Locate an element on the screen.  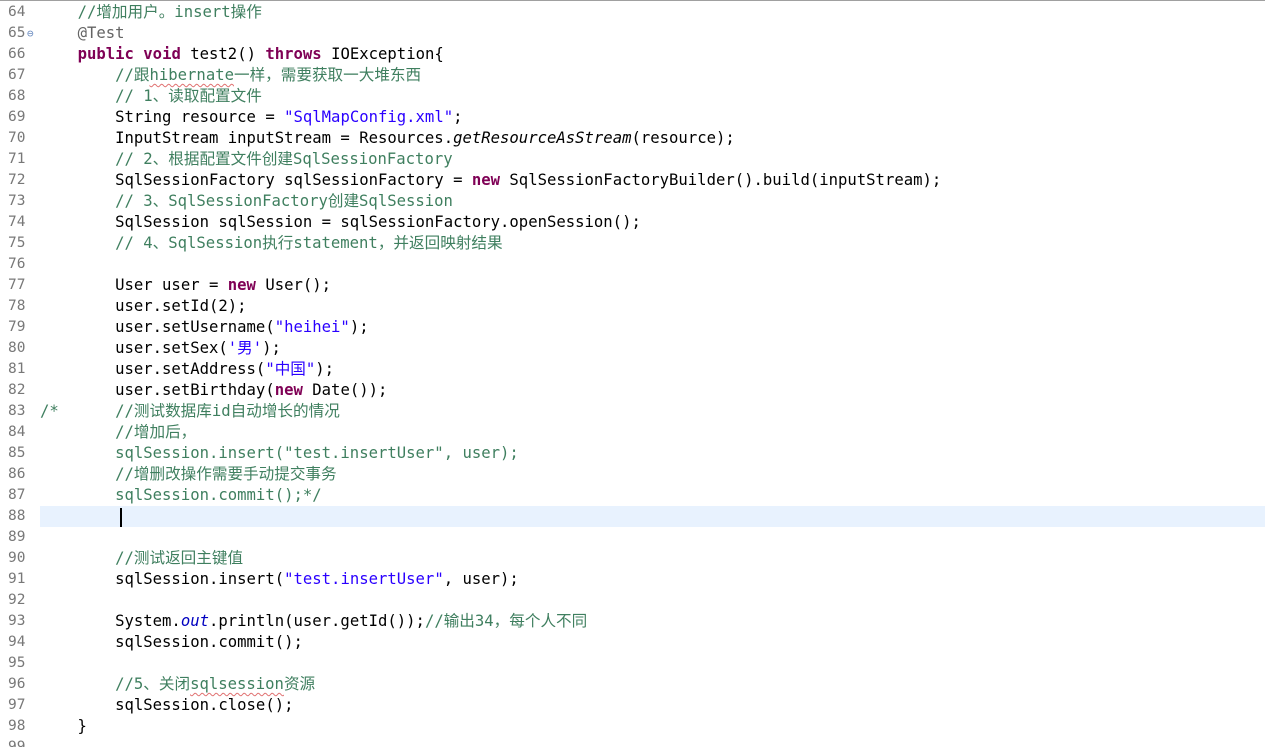
line-gutter: 96 is located at coordinates (20, 684).